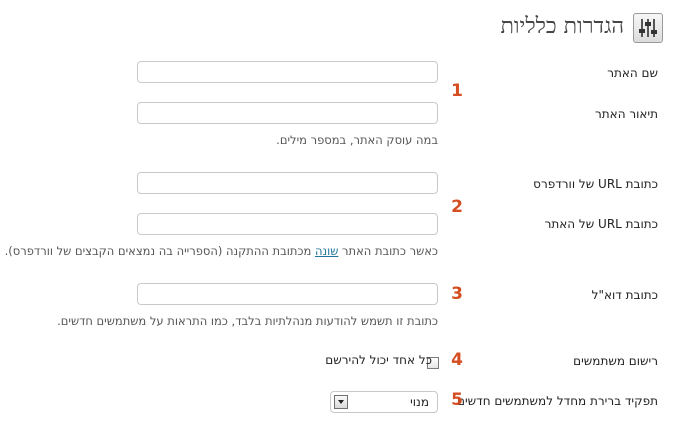  Describe the element at coordinates (648, 28) in the screenshot. I see `settings-sliders-icon` at that location.